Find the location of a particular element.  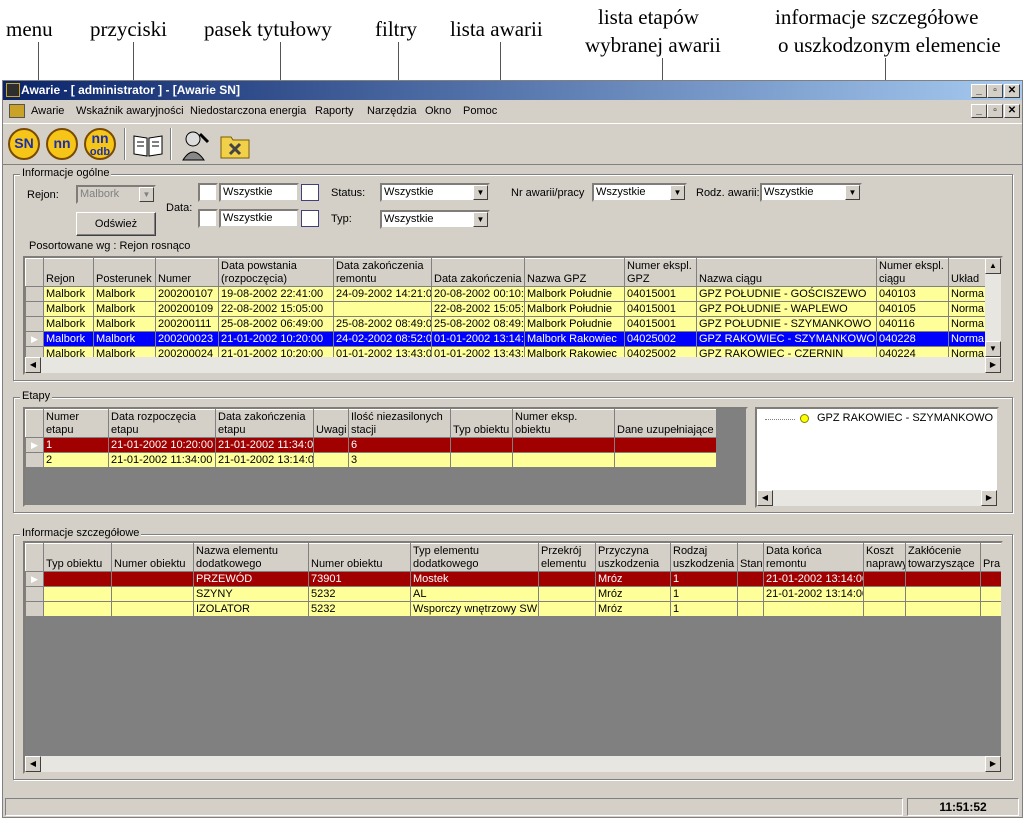

stages-header: Typ obiektu is located at coordinates (481, 423).